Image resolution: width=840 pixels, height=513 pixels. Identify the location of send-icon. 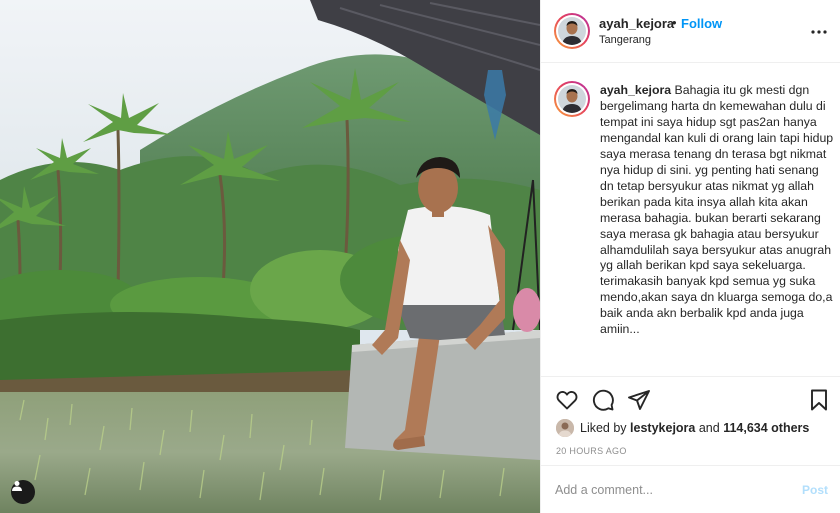
(639, 400).